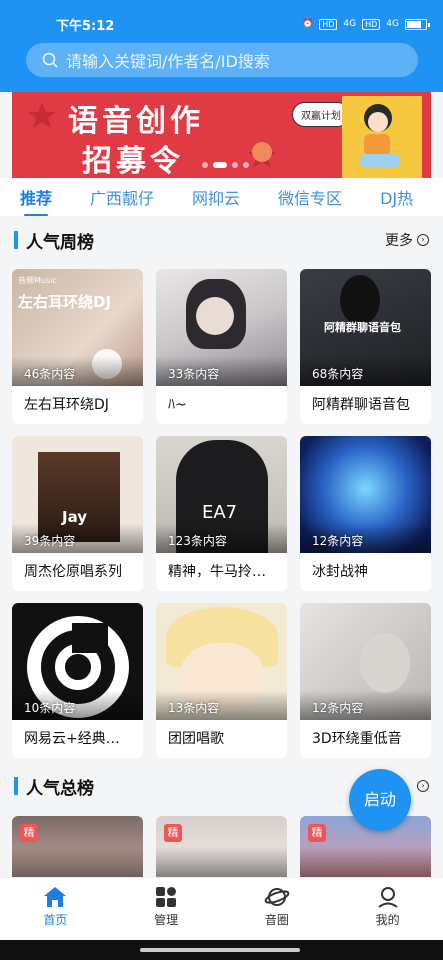 The height and width of the screenshot is (960, 443). I want to click on grid-icon, so click(166, 897).